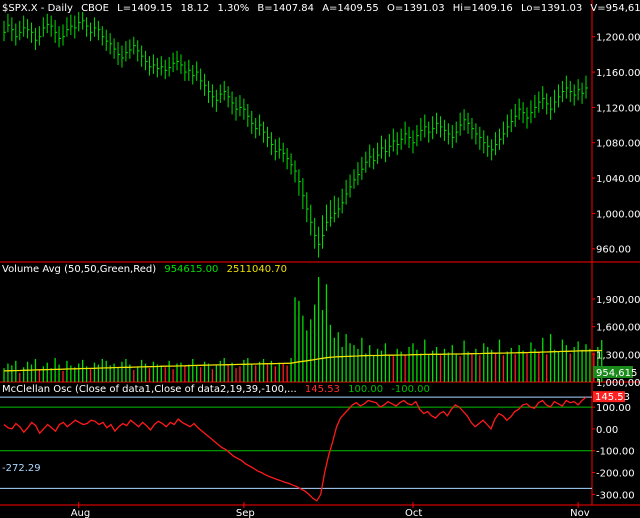 Image resolution: width=640 pixels, height=518 pixels. I want to click on price-ytick-label: 1,040.00, so click(618, 179).